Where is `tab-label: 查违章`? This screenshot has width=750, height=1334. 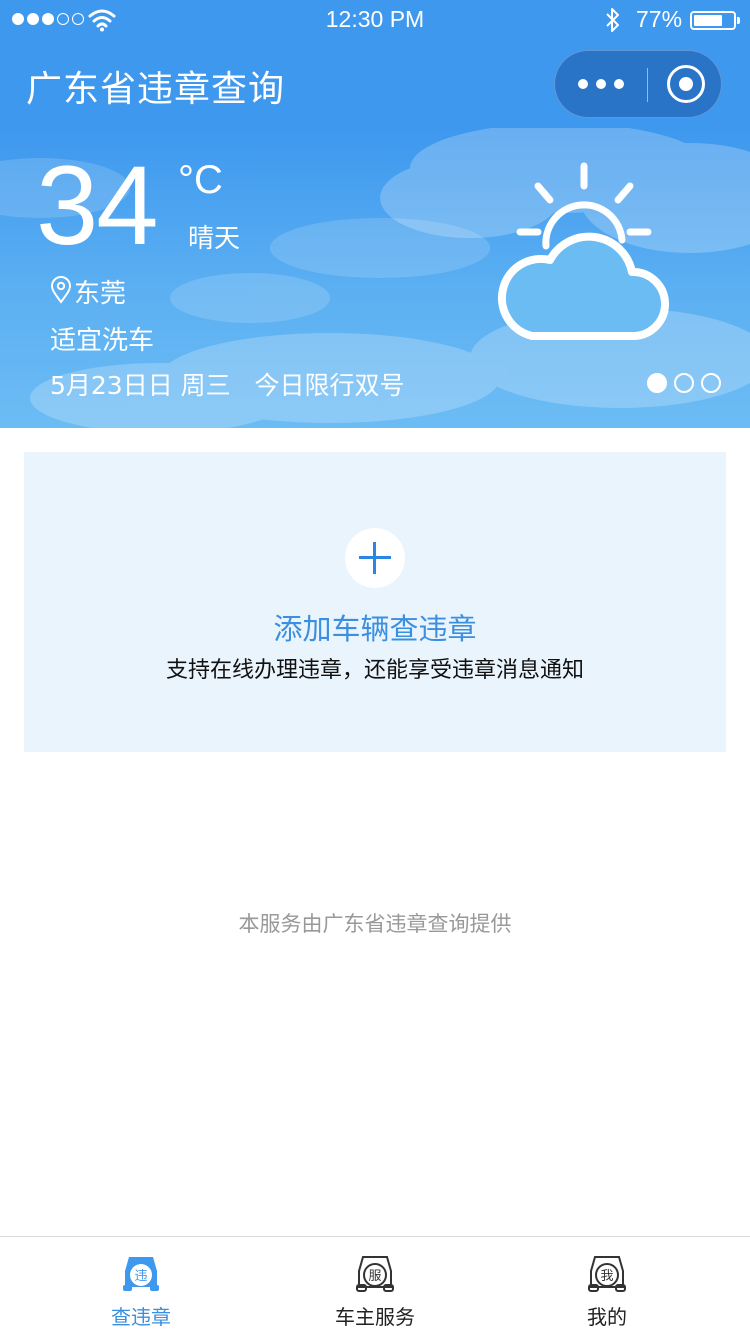 tab-label: 查违章 is located at coordinates (141, 1317).